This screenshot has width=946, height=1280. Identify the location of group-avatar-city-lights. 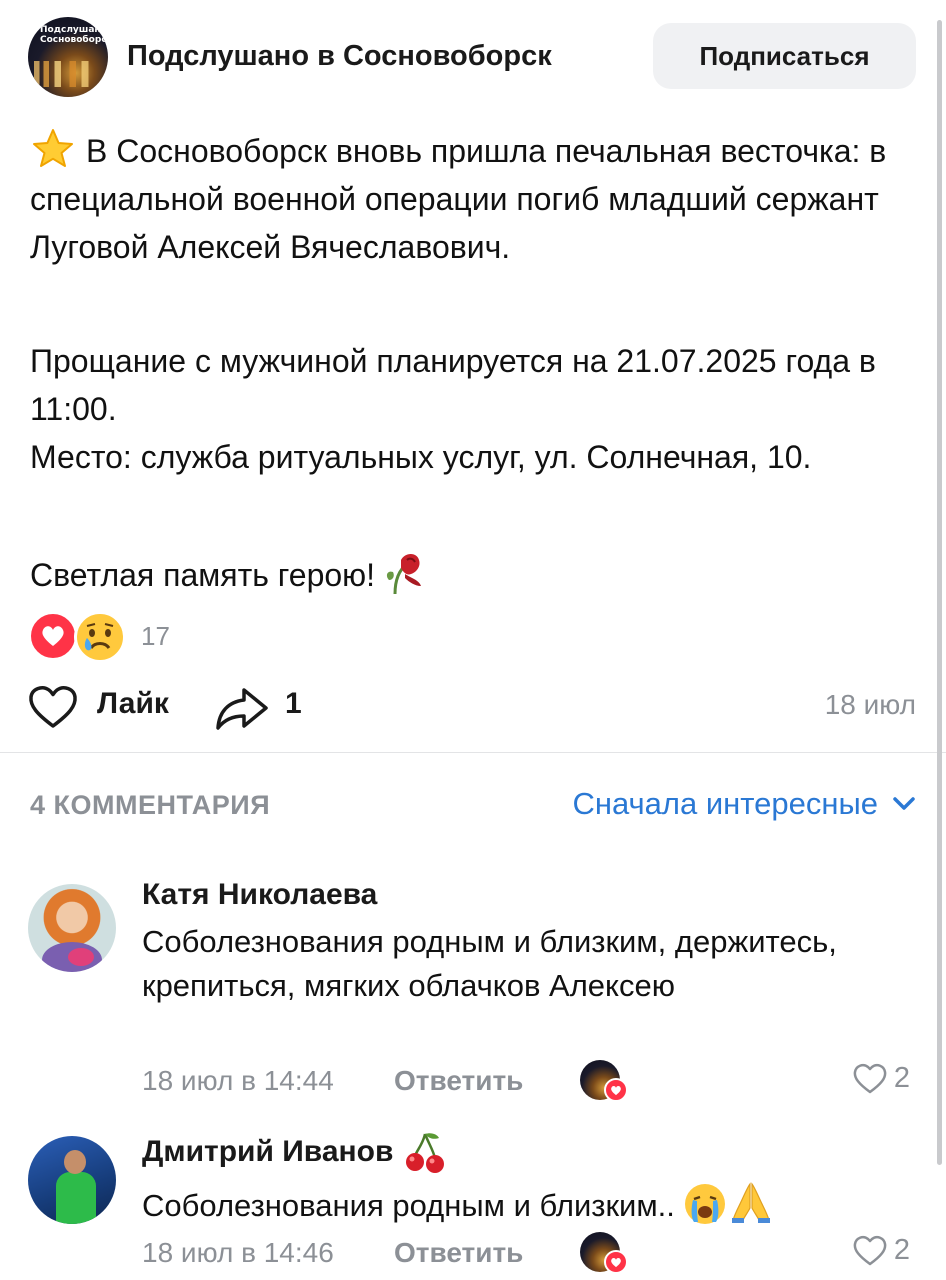
(68, 74).